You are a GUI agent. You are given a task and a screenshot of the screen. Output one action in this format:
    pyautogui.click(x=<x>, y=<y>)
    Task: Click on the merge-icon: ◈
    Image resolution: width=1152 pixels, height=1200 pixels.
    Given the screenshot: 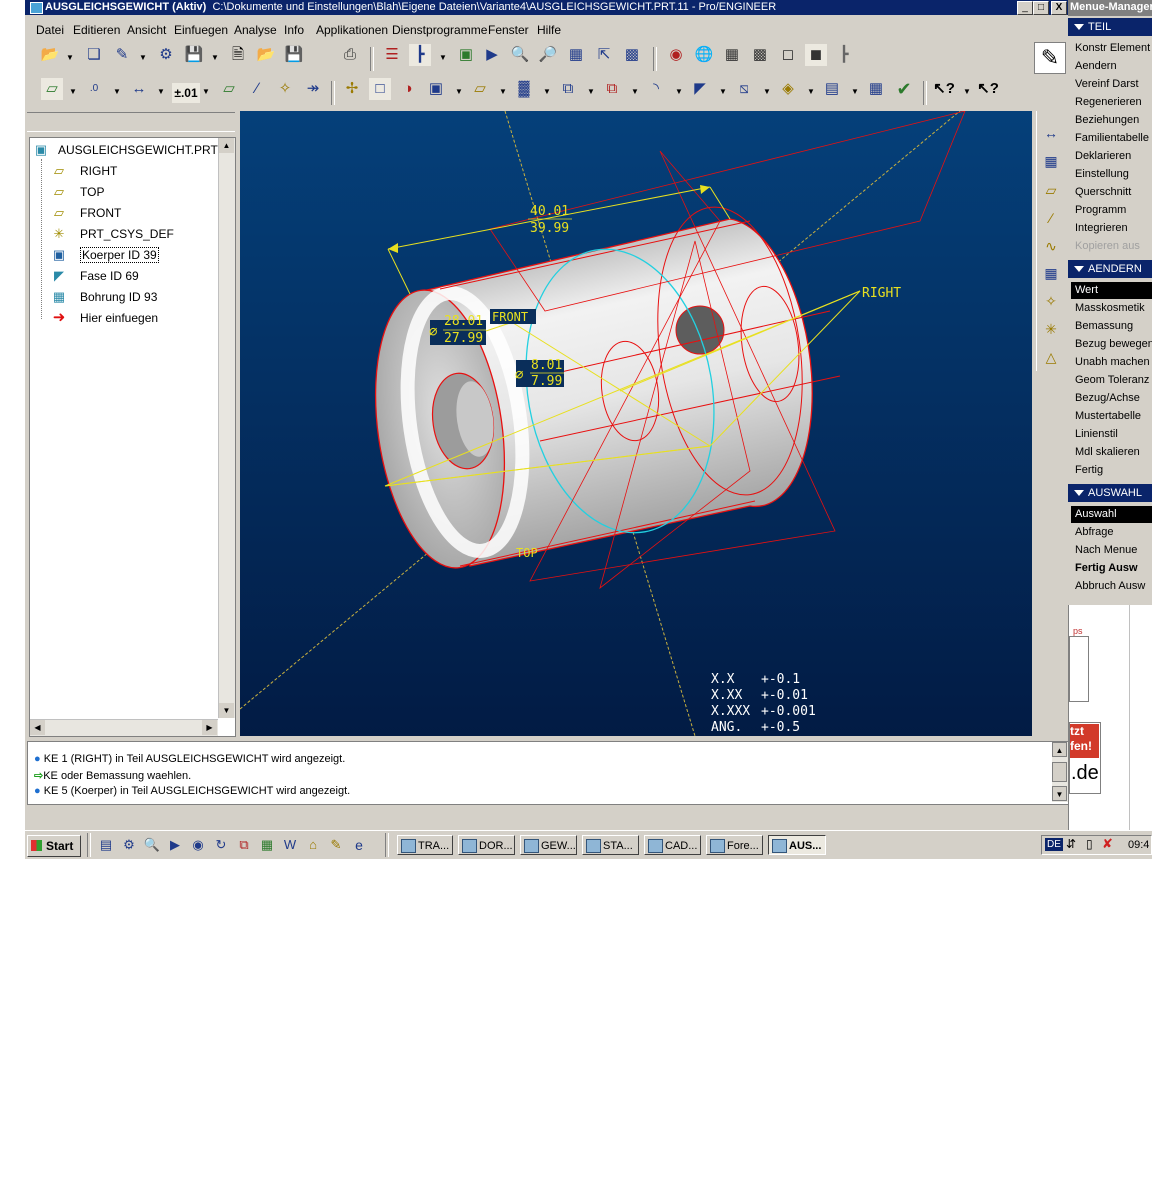 What is the action you would take?
    pyautogui.click(x=788, y=89)
    